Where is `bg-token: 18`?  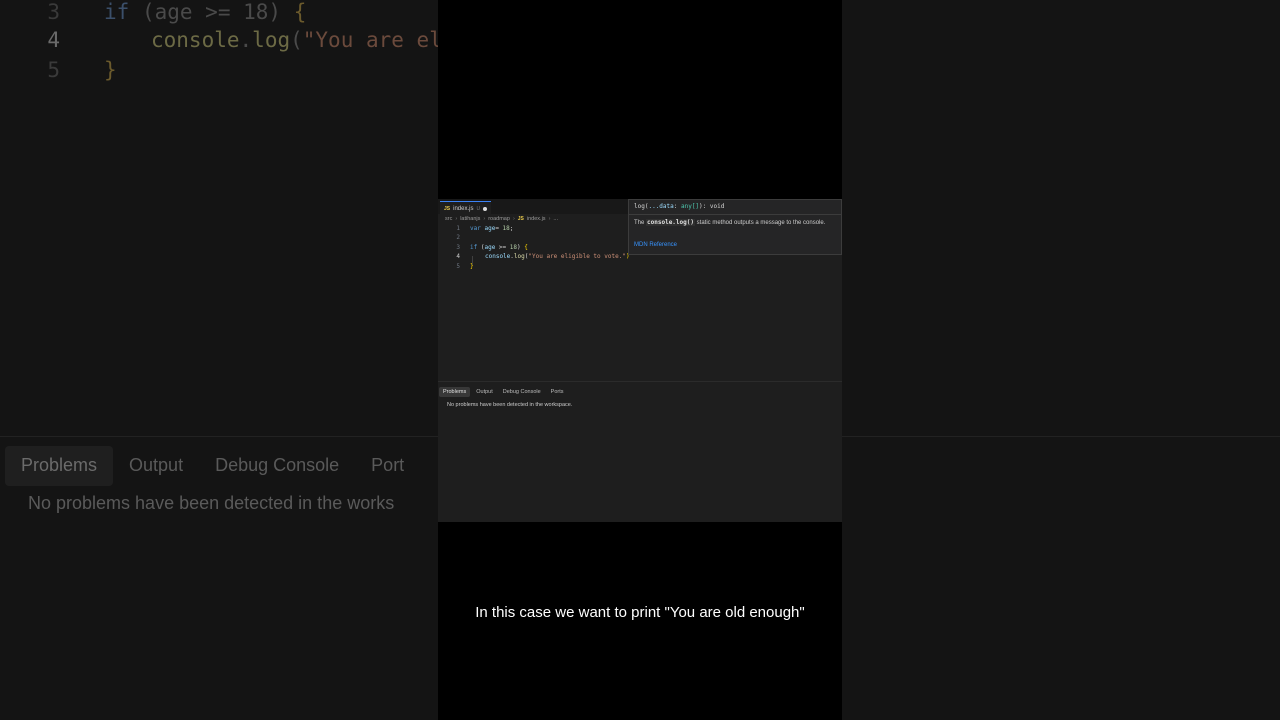
bg-token: 18 is located at coordinates (256, 12).